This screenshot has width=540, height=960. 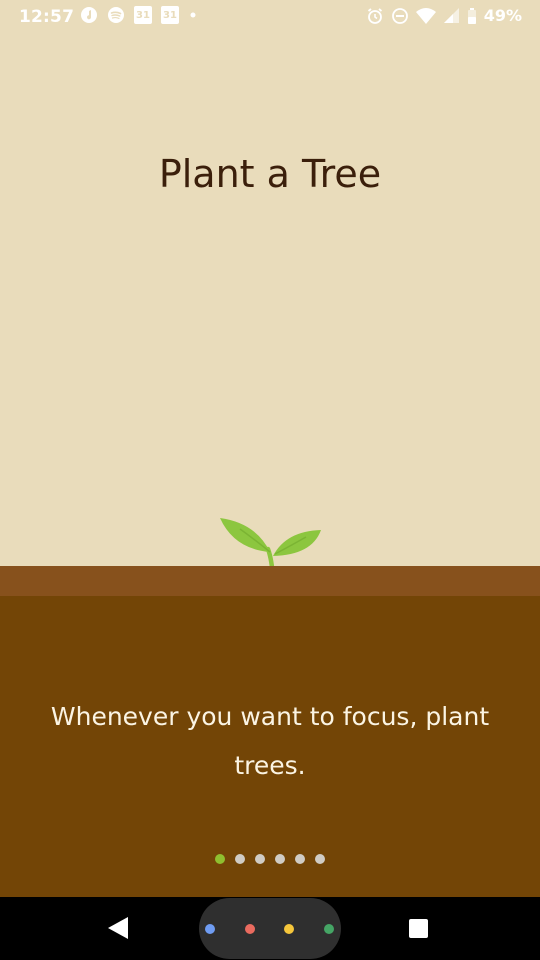 I want to click on page-indicator, so click(x=270, y=859).